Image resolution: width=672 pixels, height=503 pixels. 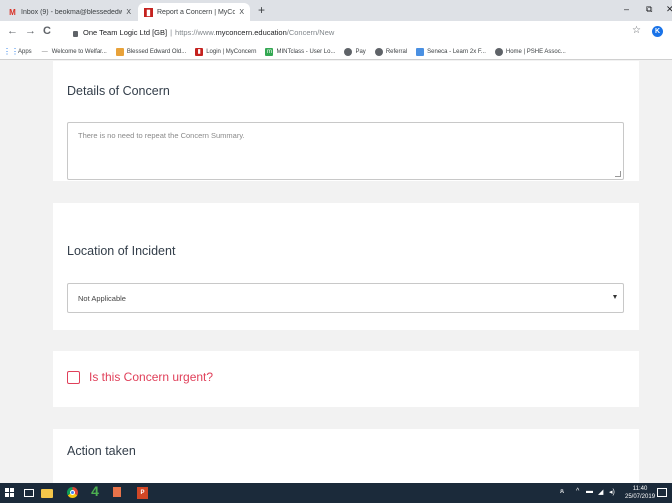 What do you see at coordinates (618, 174) in the screenshot?
I see `resize-handle-icon` at bounding box center [618, 174].